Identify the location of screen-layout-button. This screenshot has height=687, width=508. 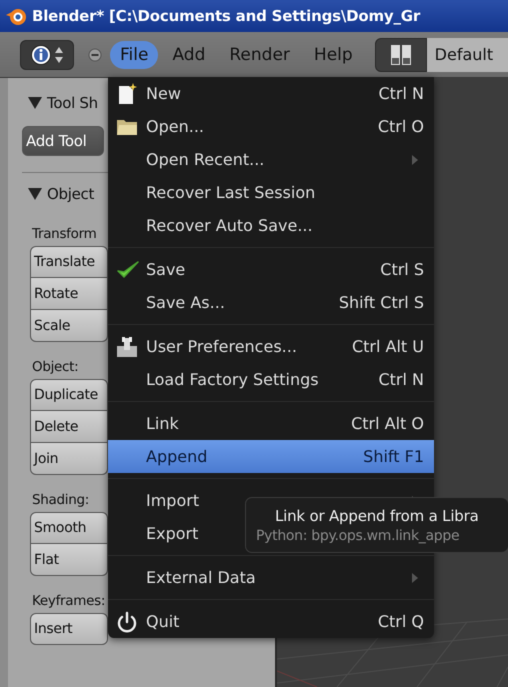
(400, 55).